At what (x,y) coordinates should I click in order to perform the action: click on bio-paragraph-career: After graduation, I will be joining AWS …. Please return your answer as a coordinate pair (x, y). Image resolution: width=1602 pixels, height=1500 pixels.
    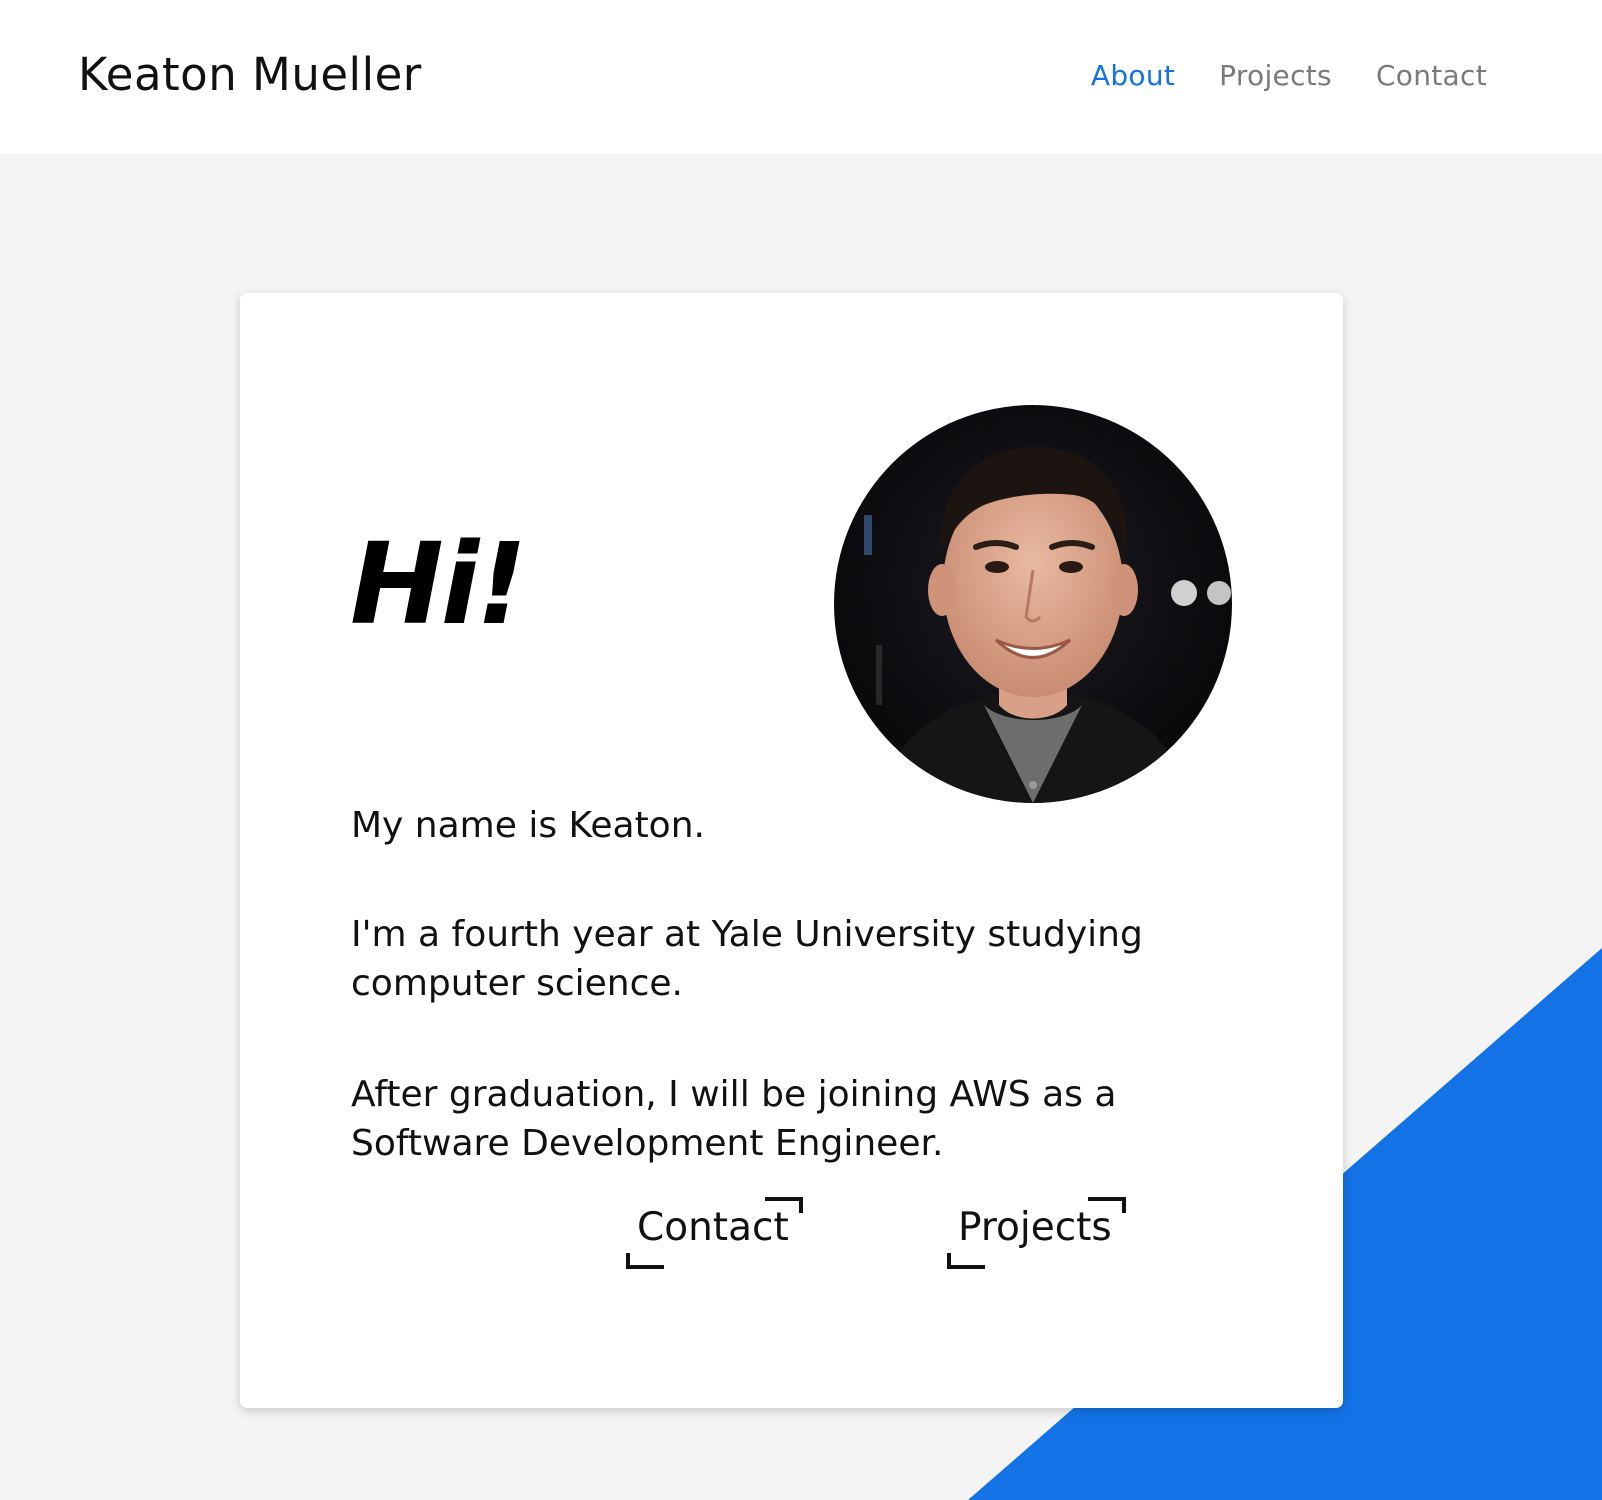
    Looking at the image, I should click on (734, 1119).